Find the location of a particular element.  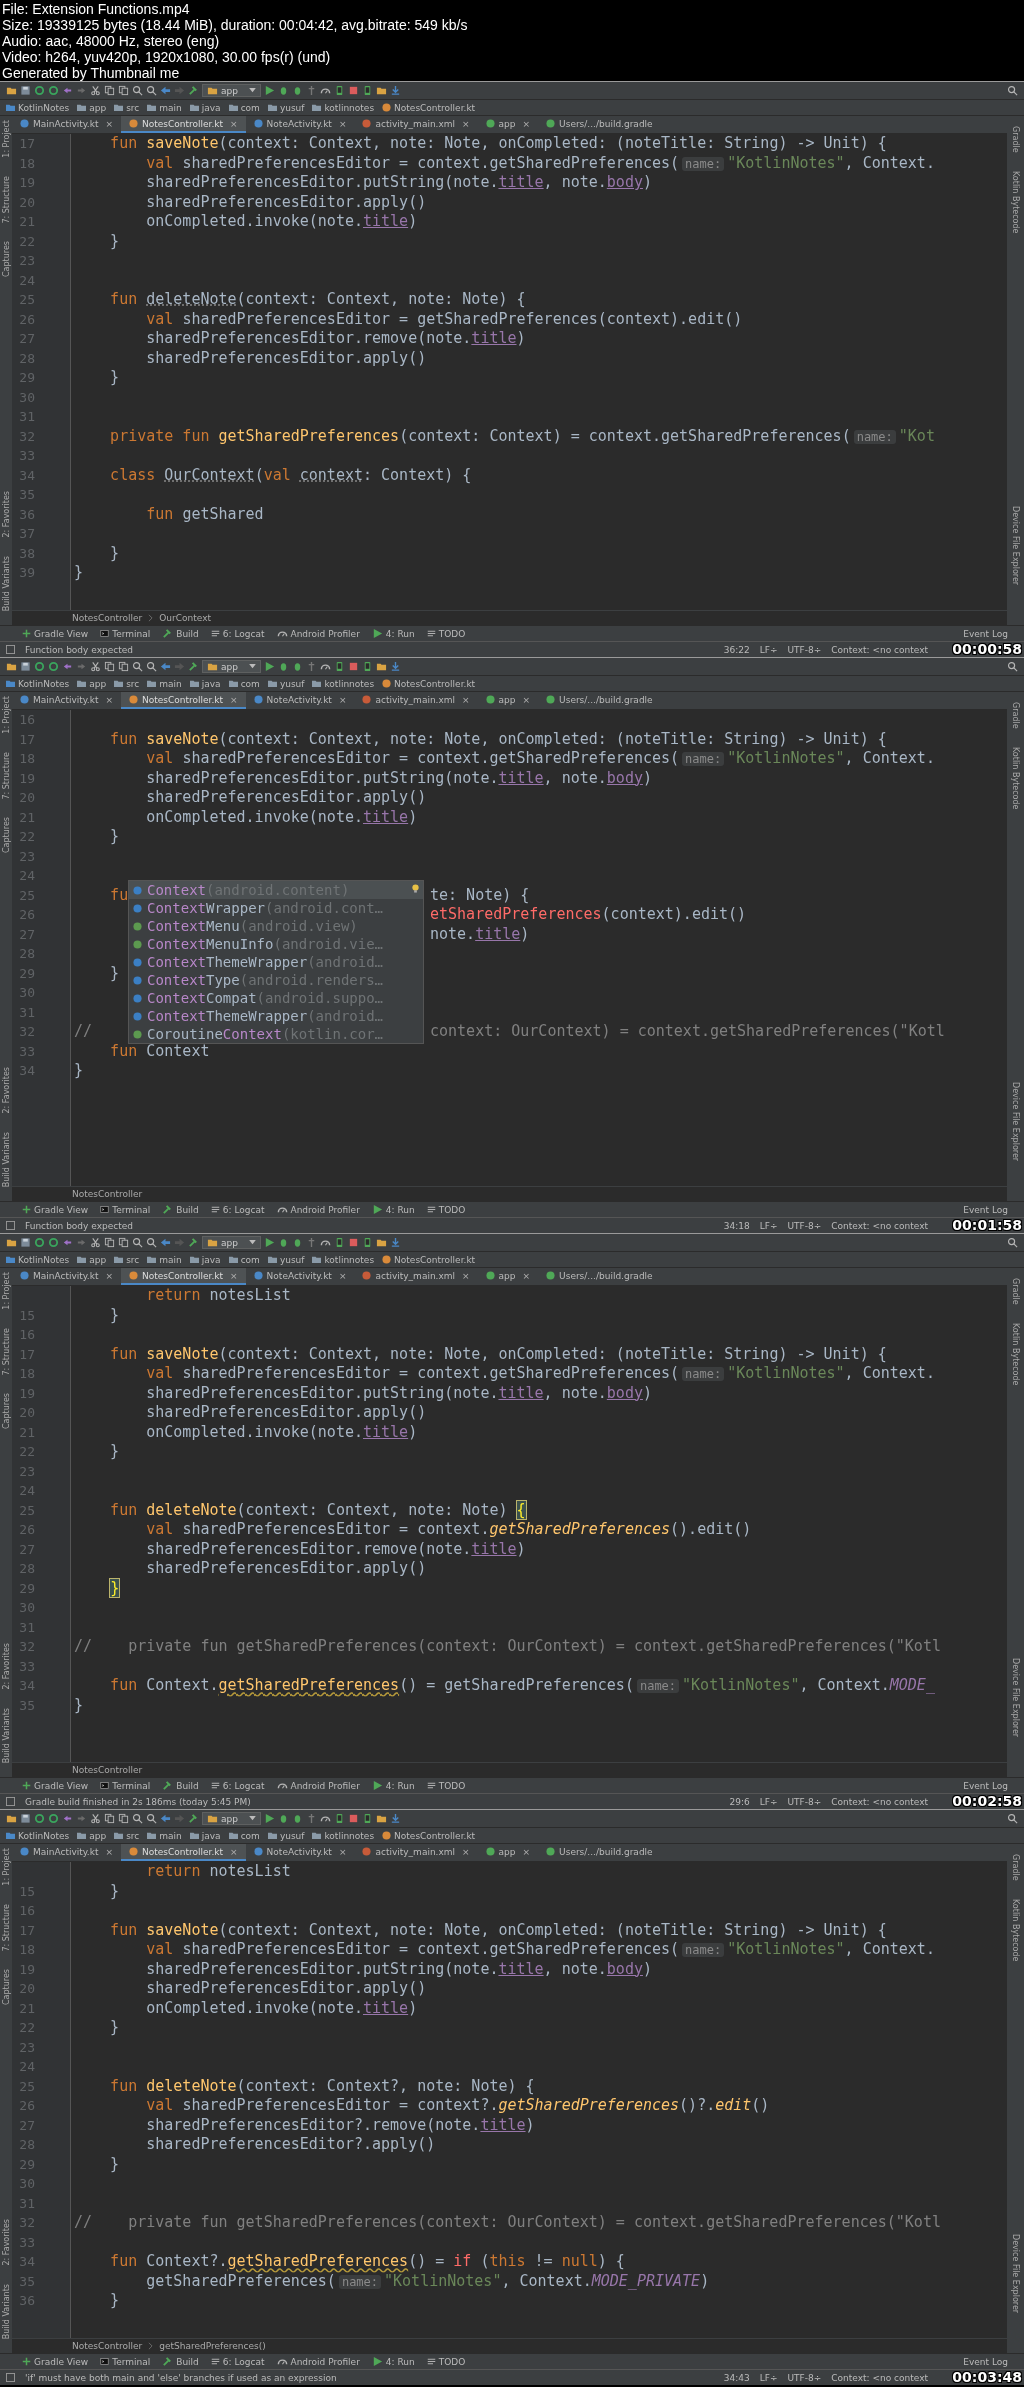

line-separator: LF÷ is located at coordinates (768, 1801).